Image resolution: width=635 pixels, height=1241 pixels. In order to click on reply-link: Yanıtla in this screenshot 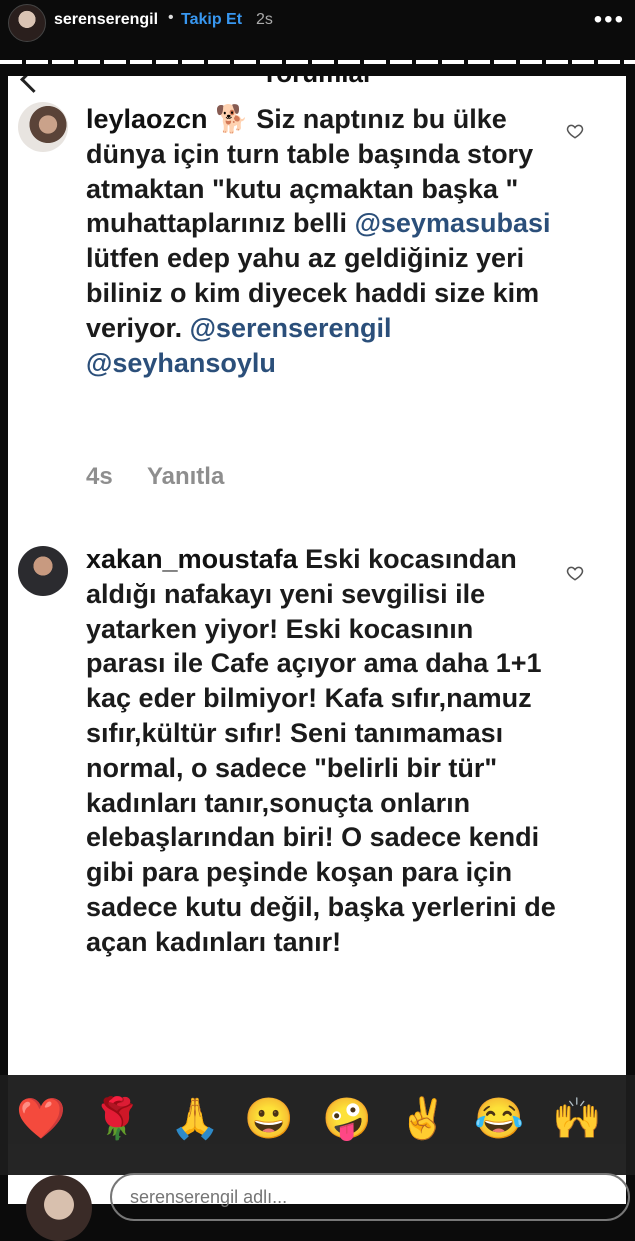, I will do `click(185, 476)`.